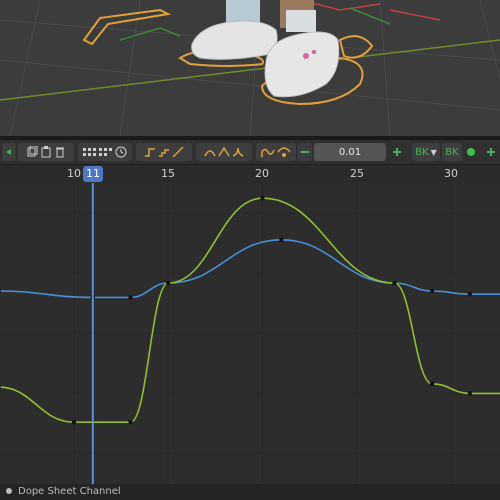  I want to click on status-icon, so click(9, 491).